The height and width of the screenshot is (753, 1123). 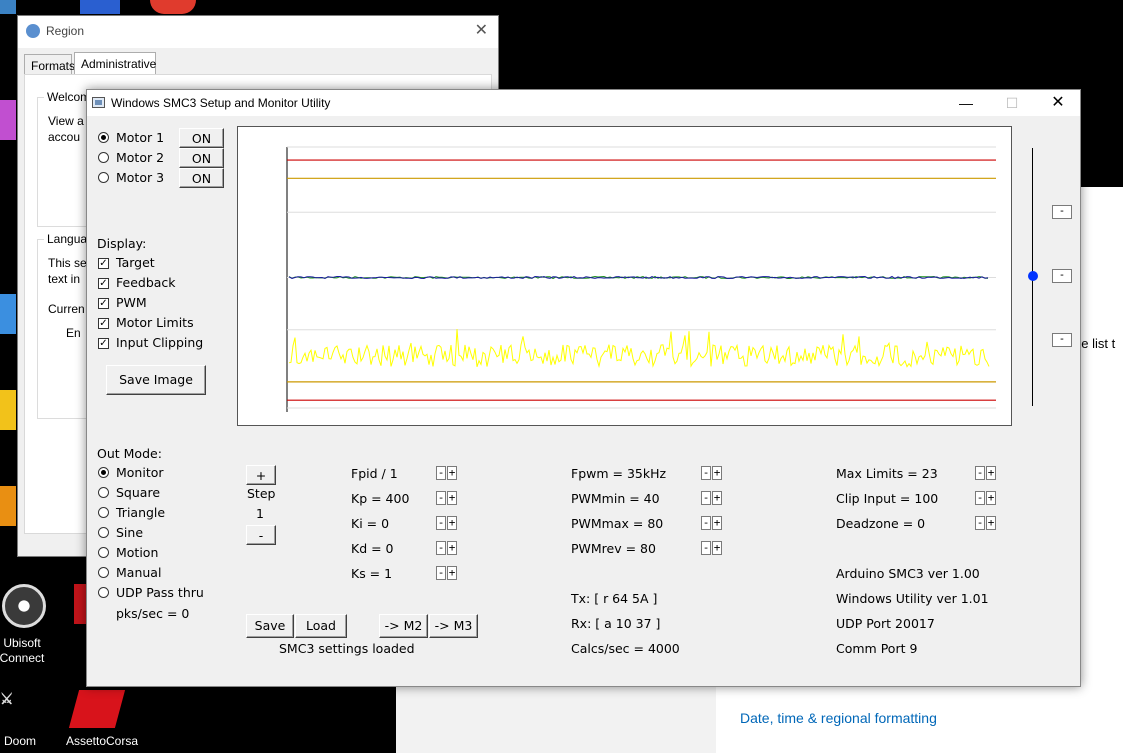 I want to click on calcs-sec-label: Calcs/sec = 4000, so click(x=625, y=648).